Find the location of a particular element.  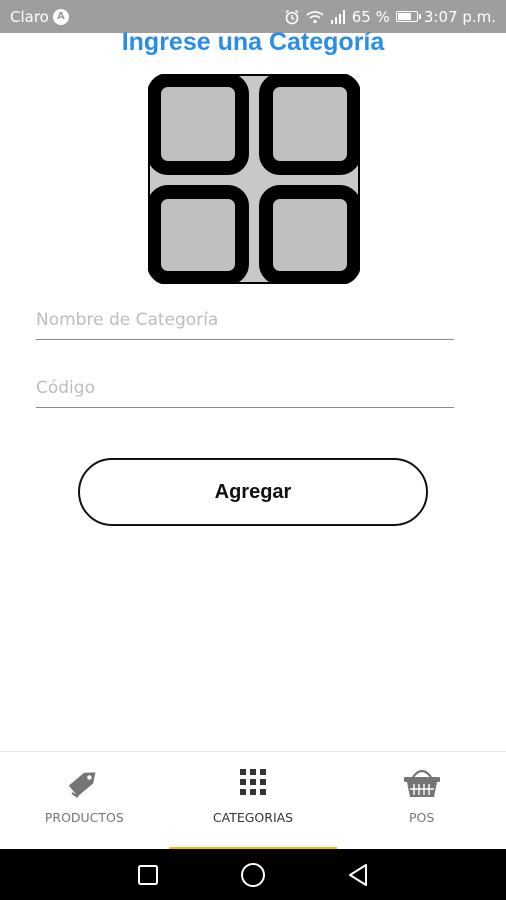

add-button: Agregar is located at coordinates (253, 492).